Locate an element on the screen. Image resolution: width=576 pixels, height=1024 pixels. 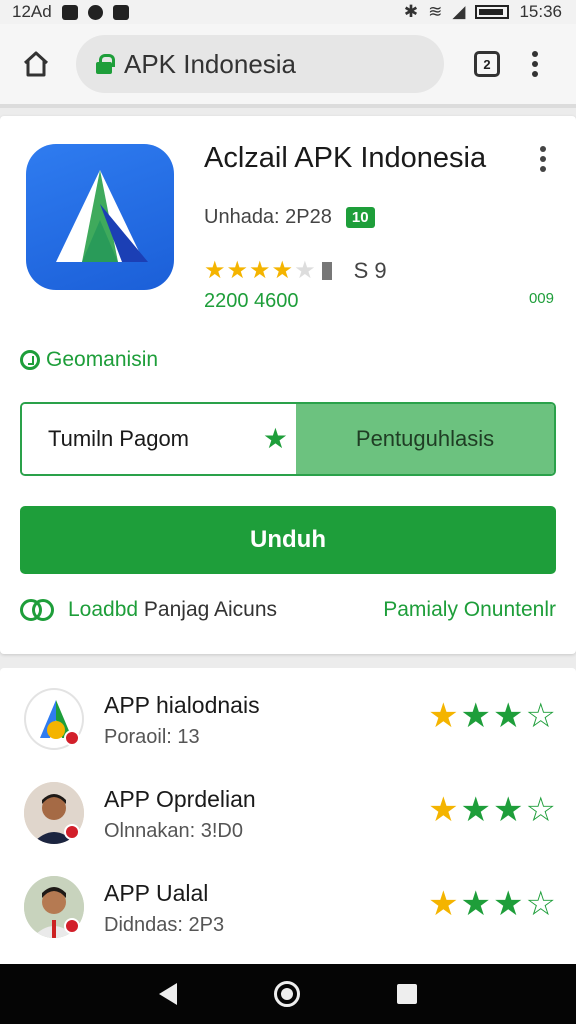
back-icon is located at coordinates (167, 994).